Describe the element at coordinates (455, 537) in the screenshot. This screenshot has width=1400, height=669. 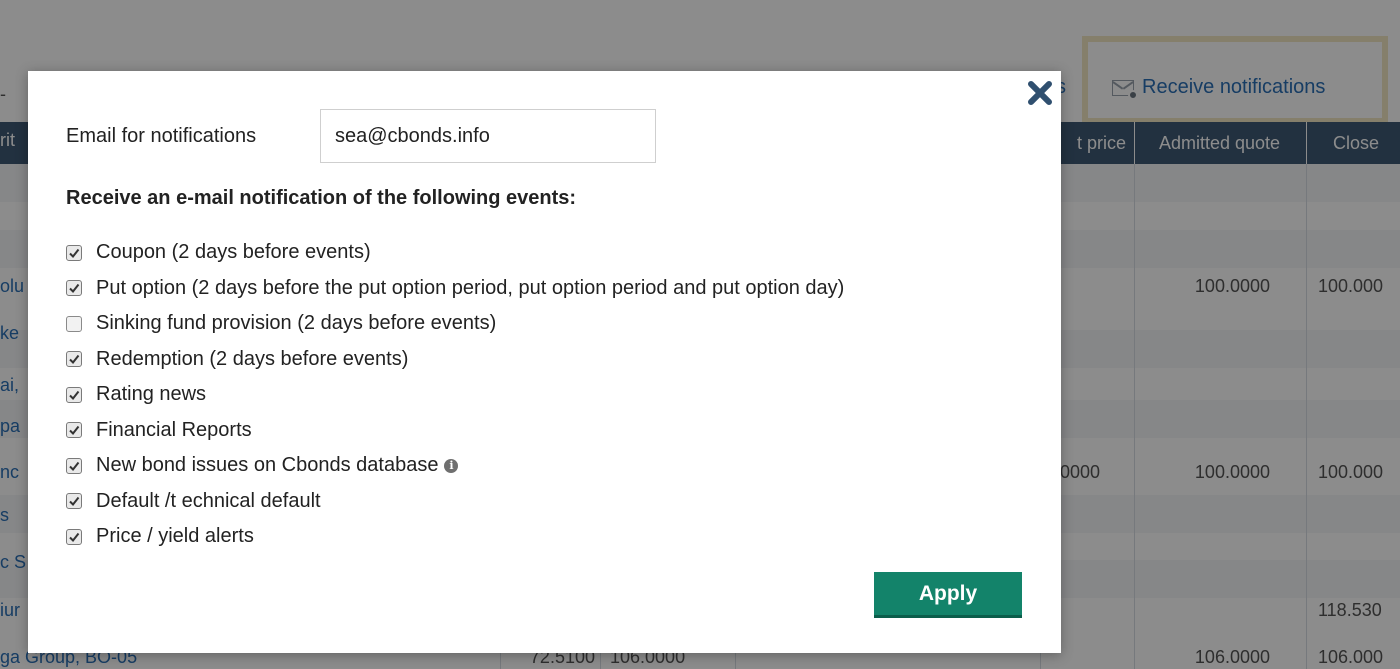
I see `event-price-yield-alerts: Price / yield alerts` at that location.